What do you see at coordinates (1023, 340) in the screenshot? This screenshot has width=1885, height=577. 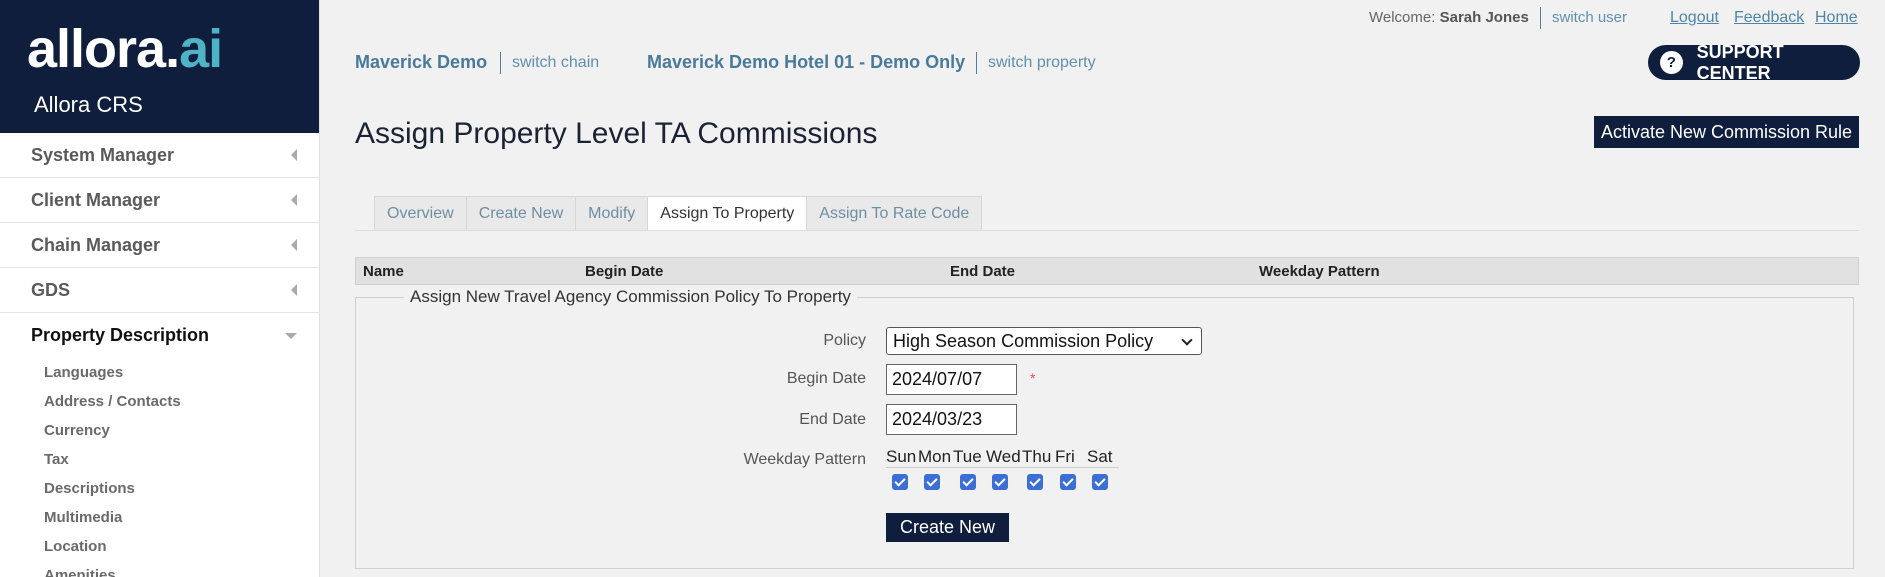 I see `policy-selected-value: High Season Commission Policy` at bounding box center [1023, 340].